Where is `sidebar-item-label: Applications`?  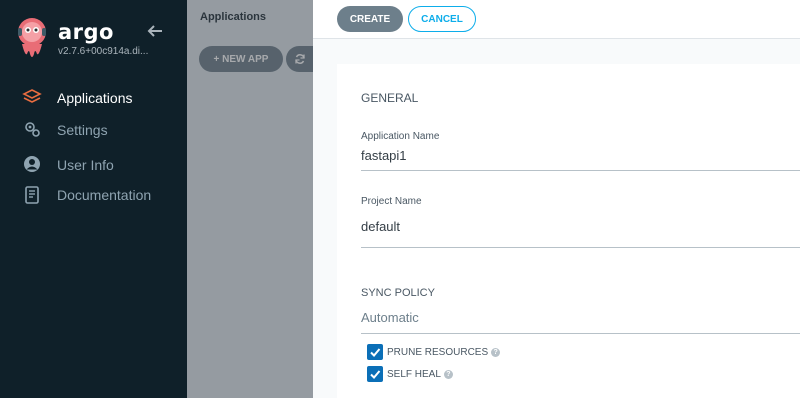
sidebar-item-label: Applications is located at coordinates (95, 97).